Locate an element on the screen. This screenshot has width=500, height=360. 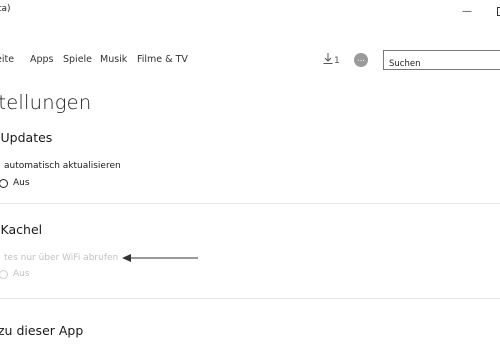
minimize-icon: — is located at coordinates (467, 11).